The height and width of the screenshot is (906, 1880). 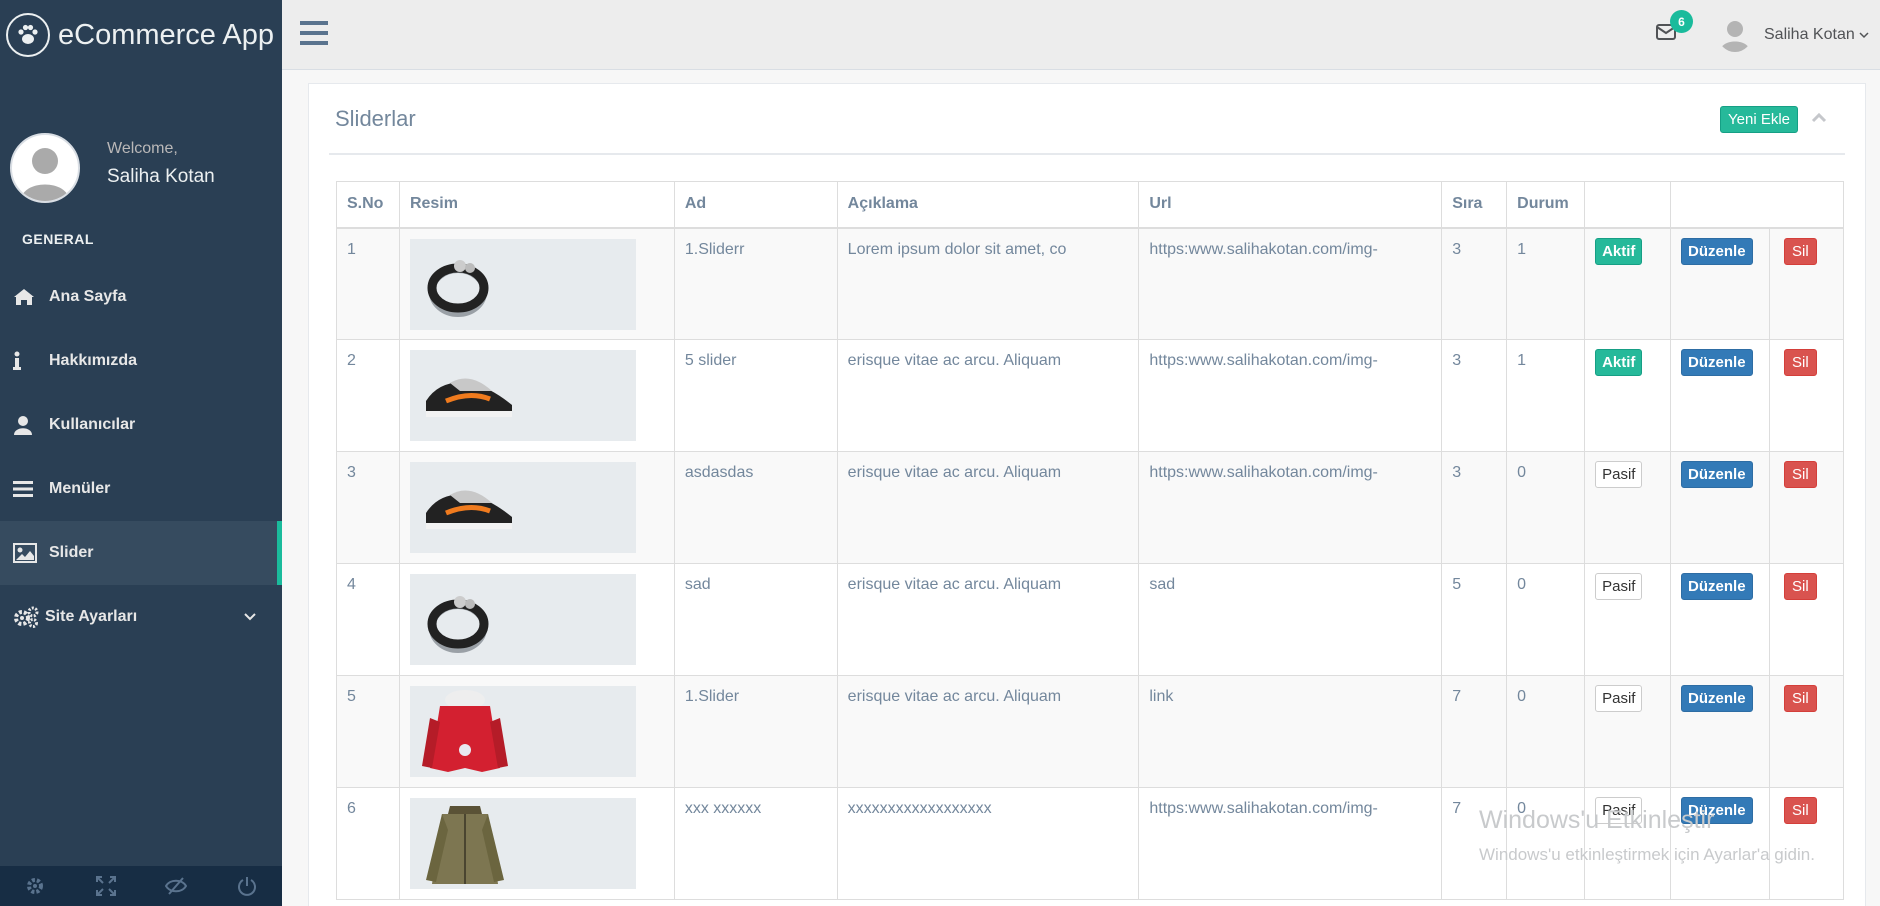 I want to click on table-header-row: S.No Resim Ad Açıklama Url Sıra Durum, so click(x=1090, y=205).